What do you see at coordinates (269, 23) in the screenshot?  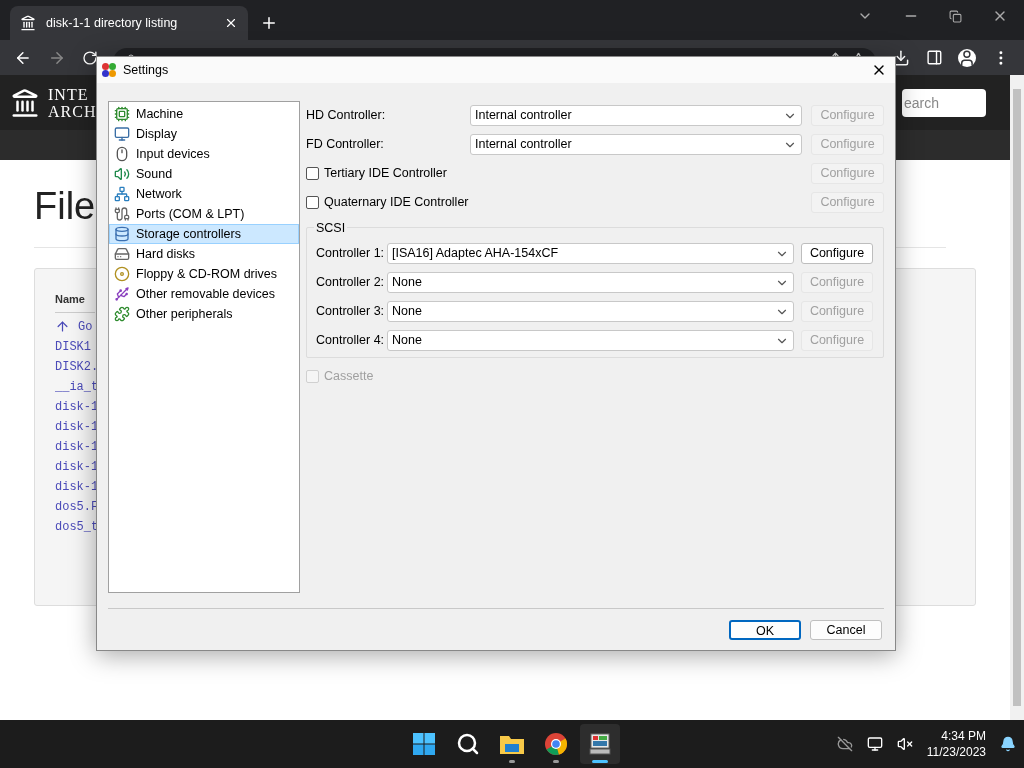 I see `new-tab-icon` at bounding box center [269, 23].